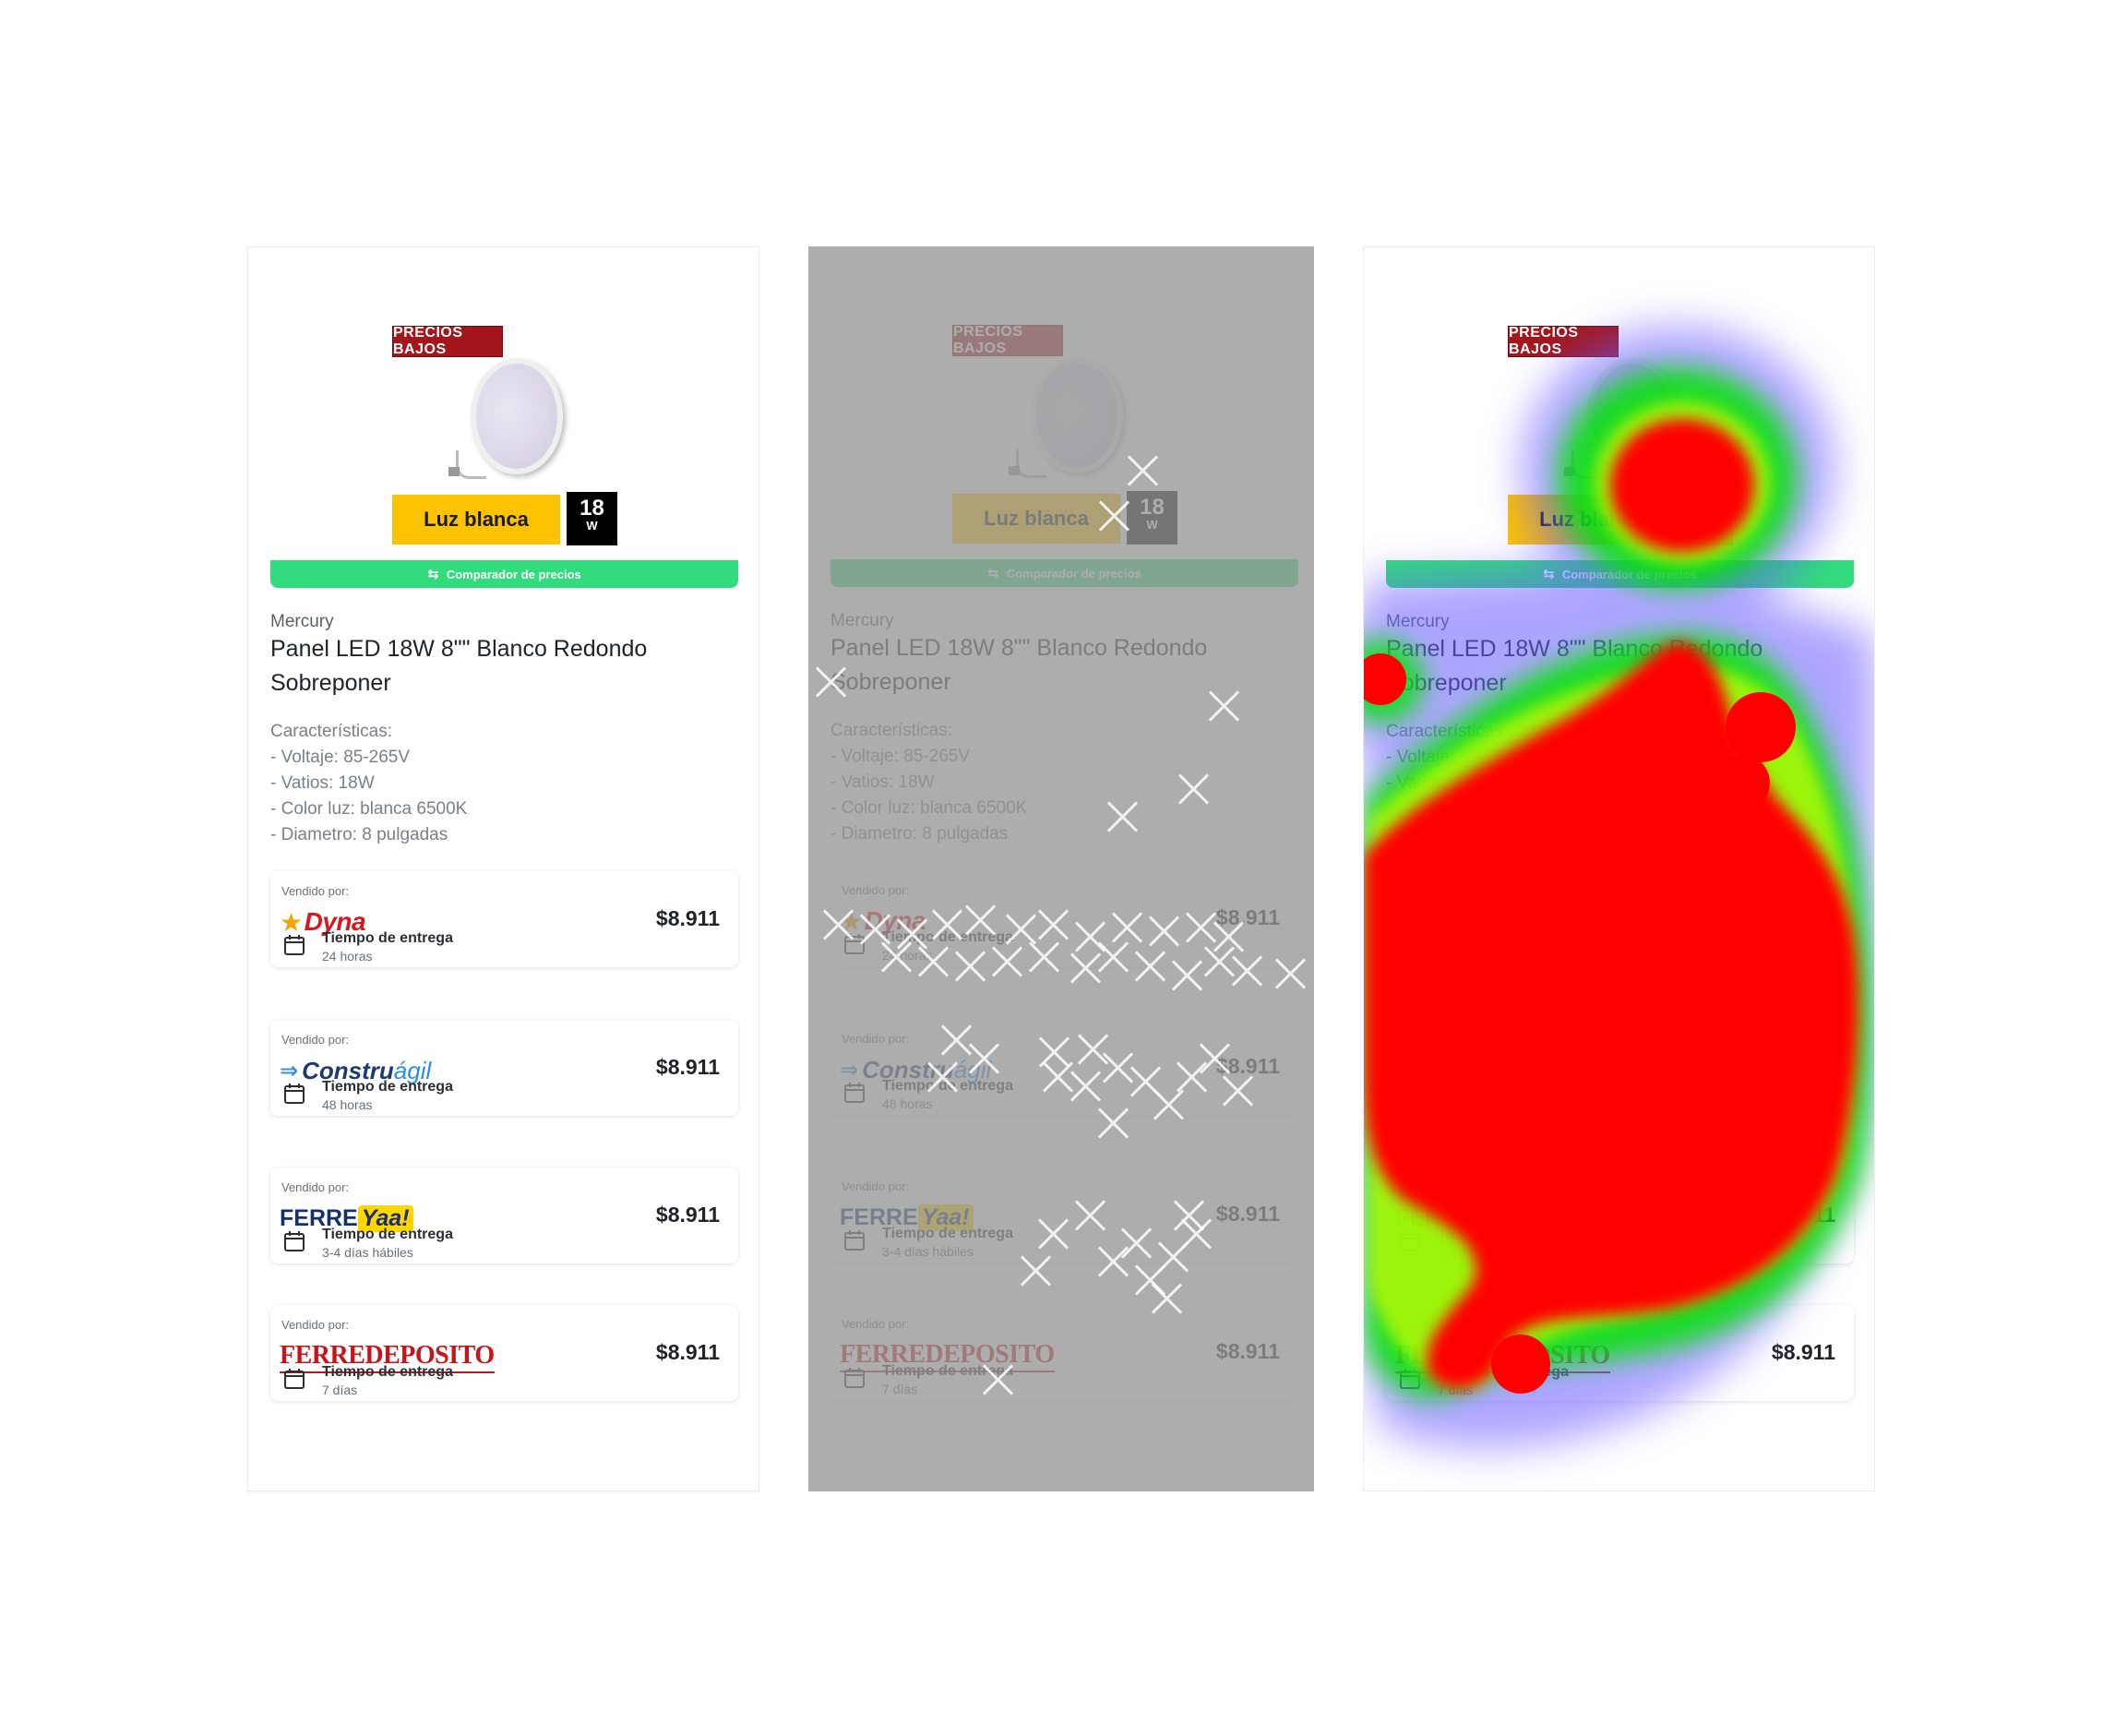 Image resolution: width=2103 pixels, height=1736 pixels. Describe the element at coordinates (1549, 574) in the screenshot. I see `compare-arrows-icon: ⇆` at that location.